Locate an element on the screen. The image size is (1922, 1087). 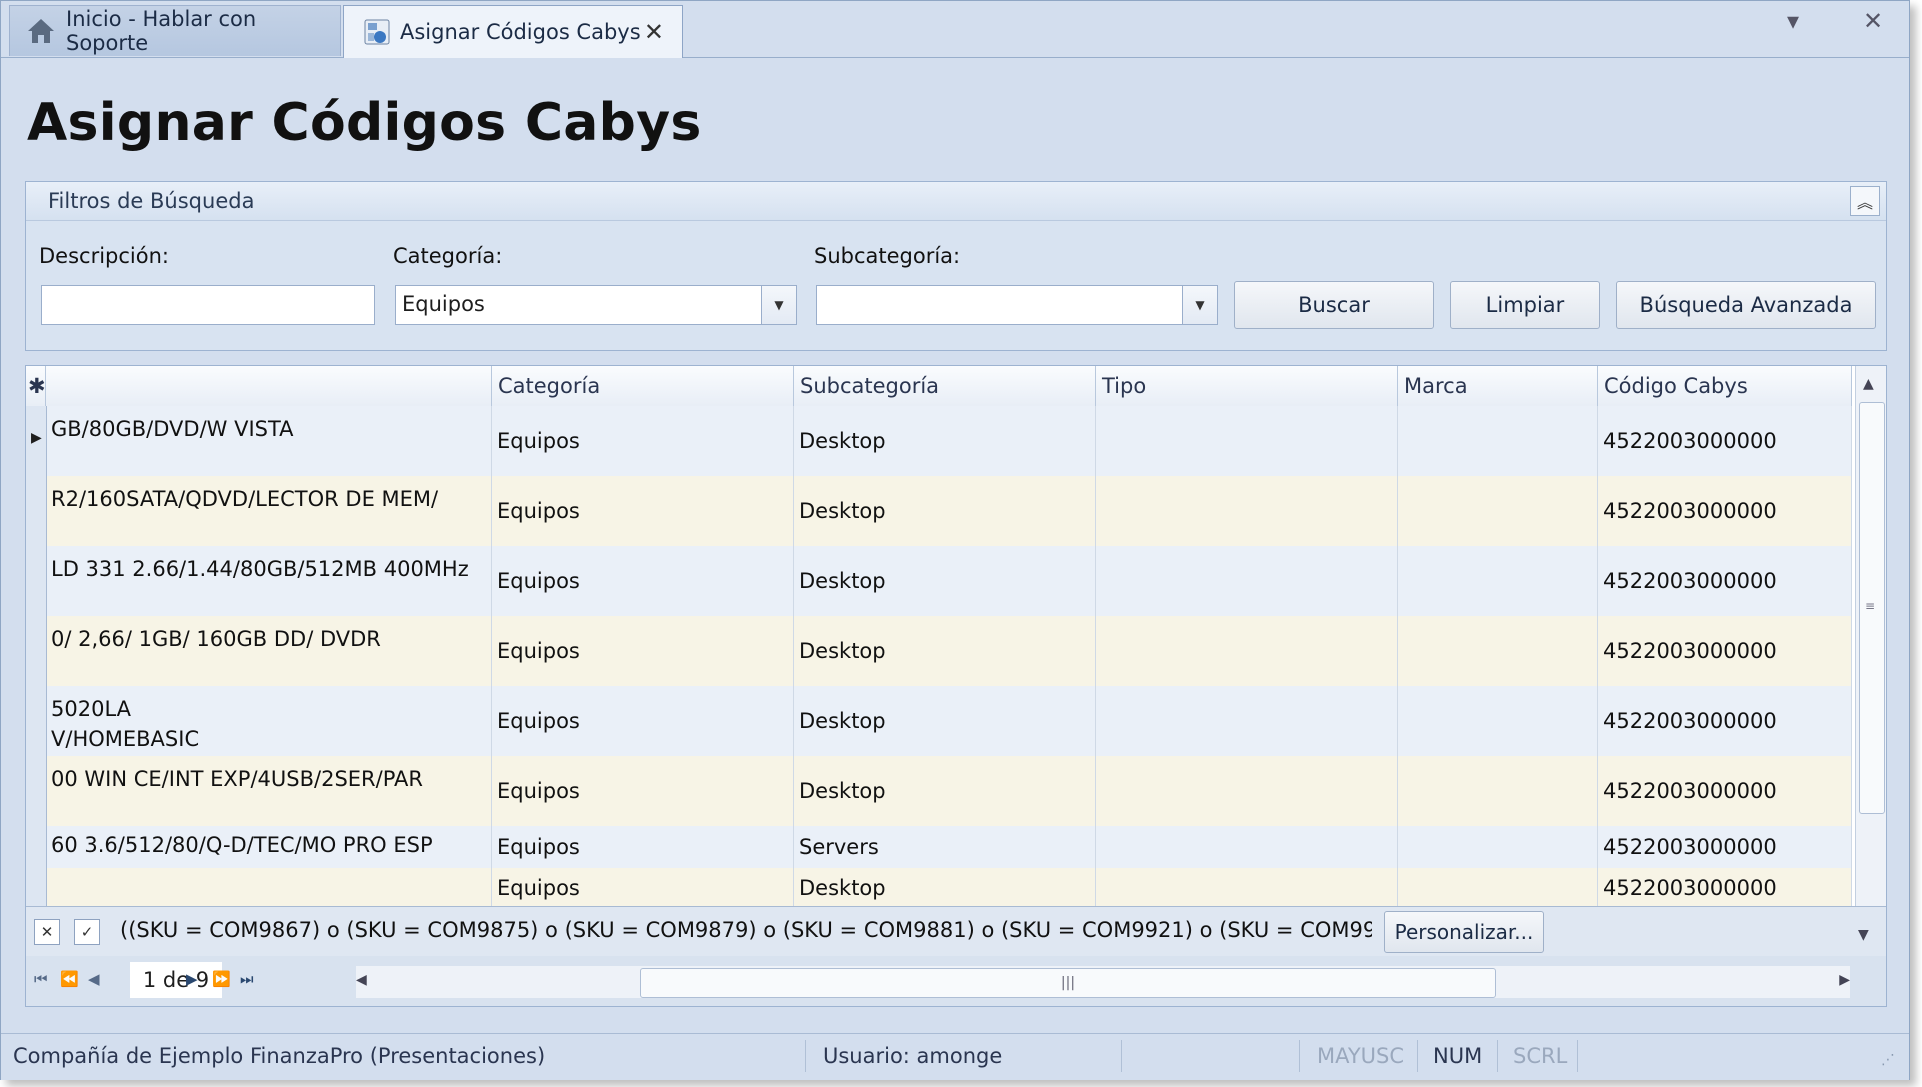
scroll-left-icon: ◀ is located at coordinates (361, 980).